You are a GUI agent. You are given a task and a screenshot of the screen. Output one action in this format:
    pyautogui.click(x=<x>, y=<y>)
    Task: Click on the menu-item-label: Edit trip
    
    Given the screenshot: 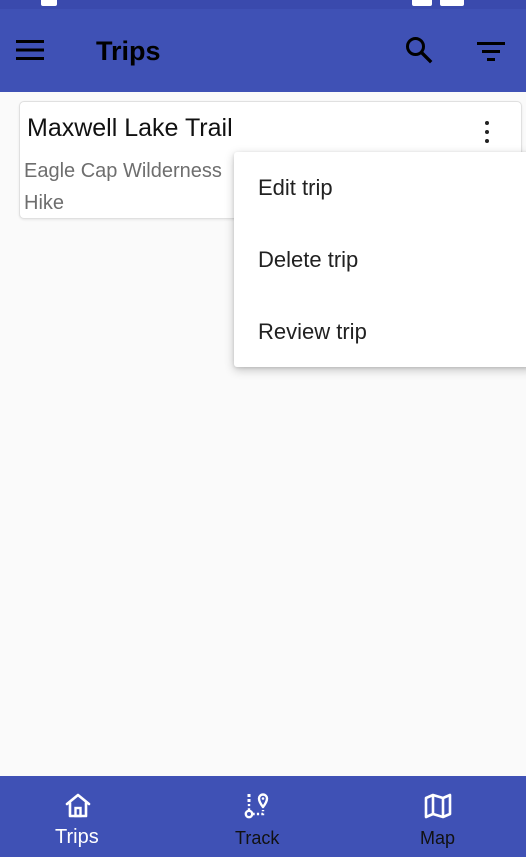 What is the action you would take?
    pyautogui.click(x=295, y=187)
    